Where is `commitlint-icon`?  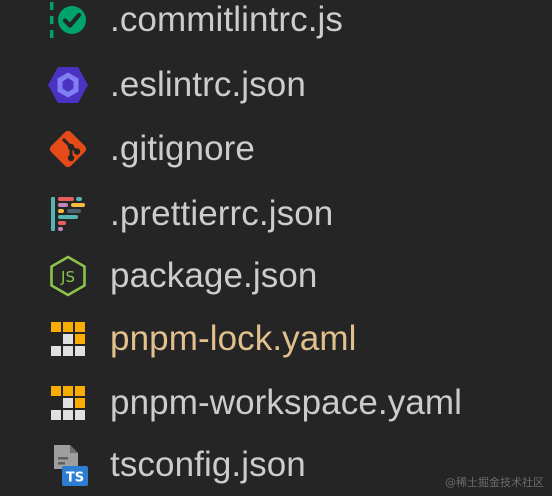 commitlint-icon is located at coordinates (68, 21).